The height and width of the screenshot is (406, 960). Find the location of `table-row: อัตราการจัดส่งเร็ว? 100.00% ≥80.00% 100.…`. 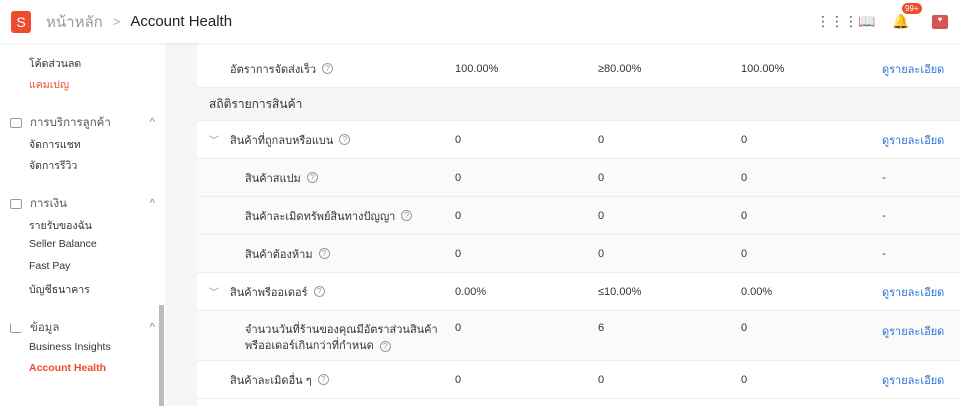

table-row: อัตราการจัดส่งเร็ว? 100.00% ≥80.00% 100.… is located at coordinates (578, 69).